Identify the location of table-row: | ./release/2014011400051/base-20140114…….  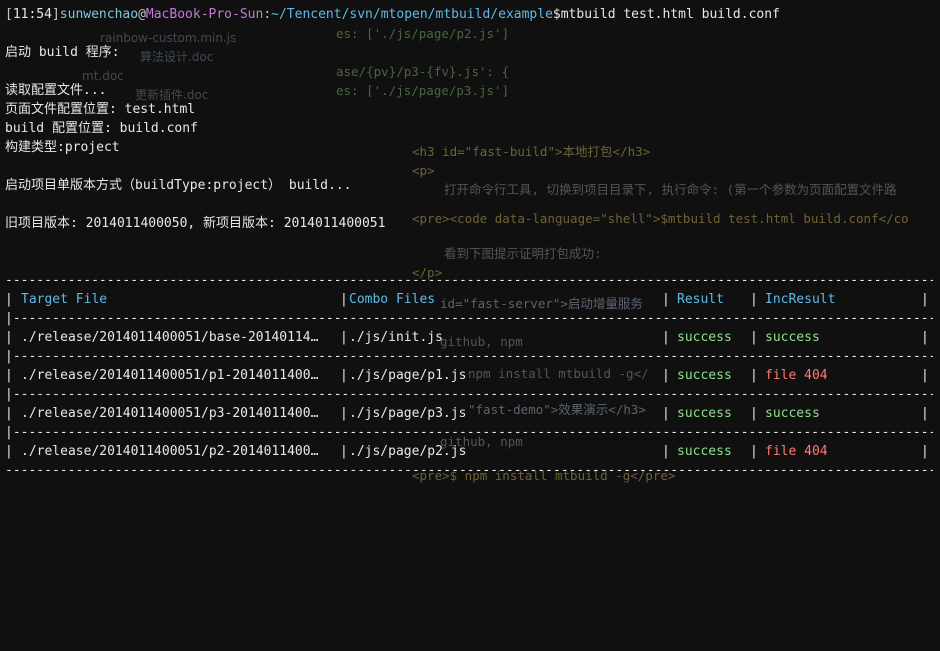
(467, 337).